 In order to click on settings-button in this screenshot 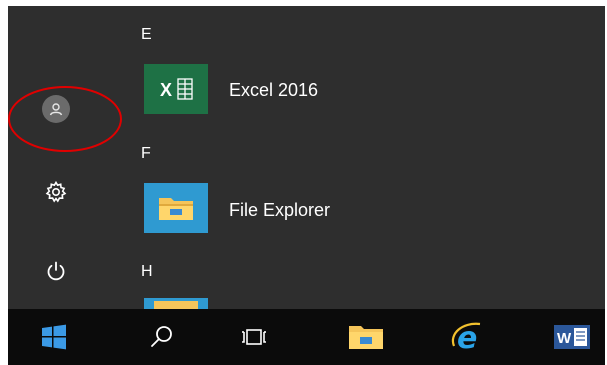, I will do `click(56, 192)`.